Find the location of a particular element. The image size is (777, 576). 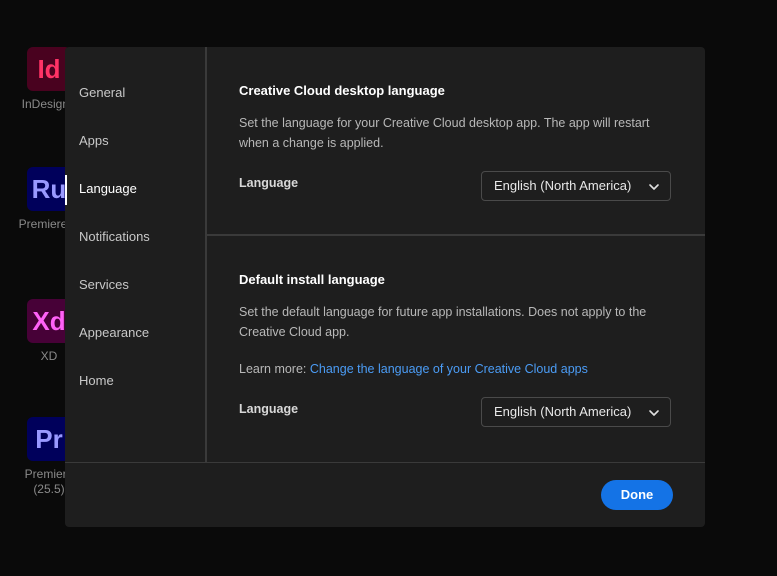

sidebar-item-apps: Apps is located at coordinates (135, 141).